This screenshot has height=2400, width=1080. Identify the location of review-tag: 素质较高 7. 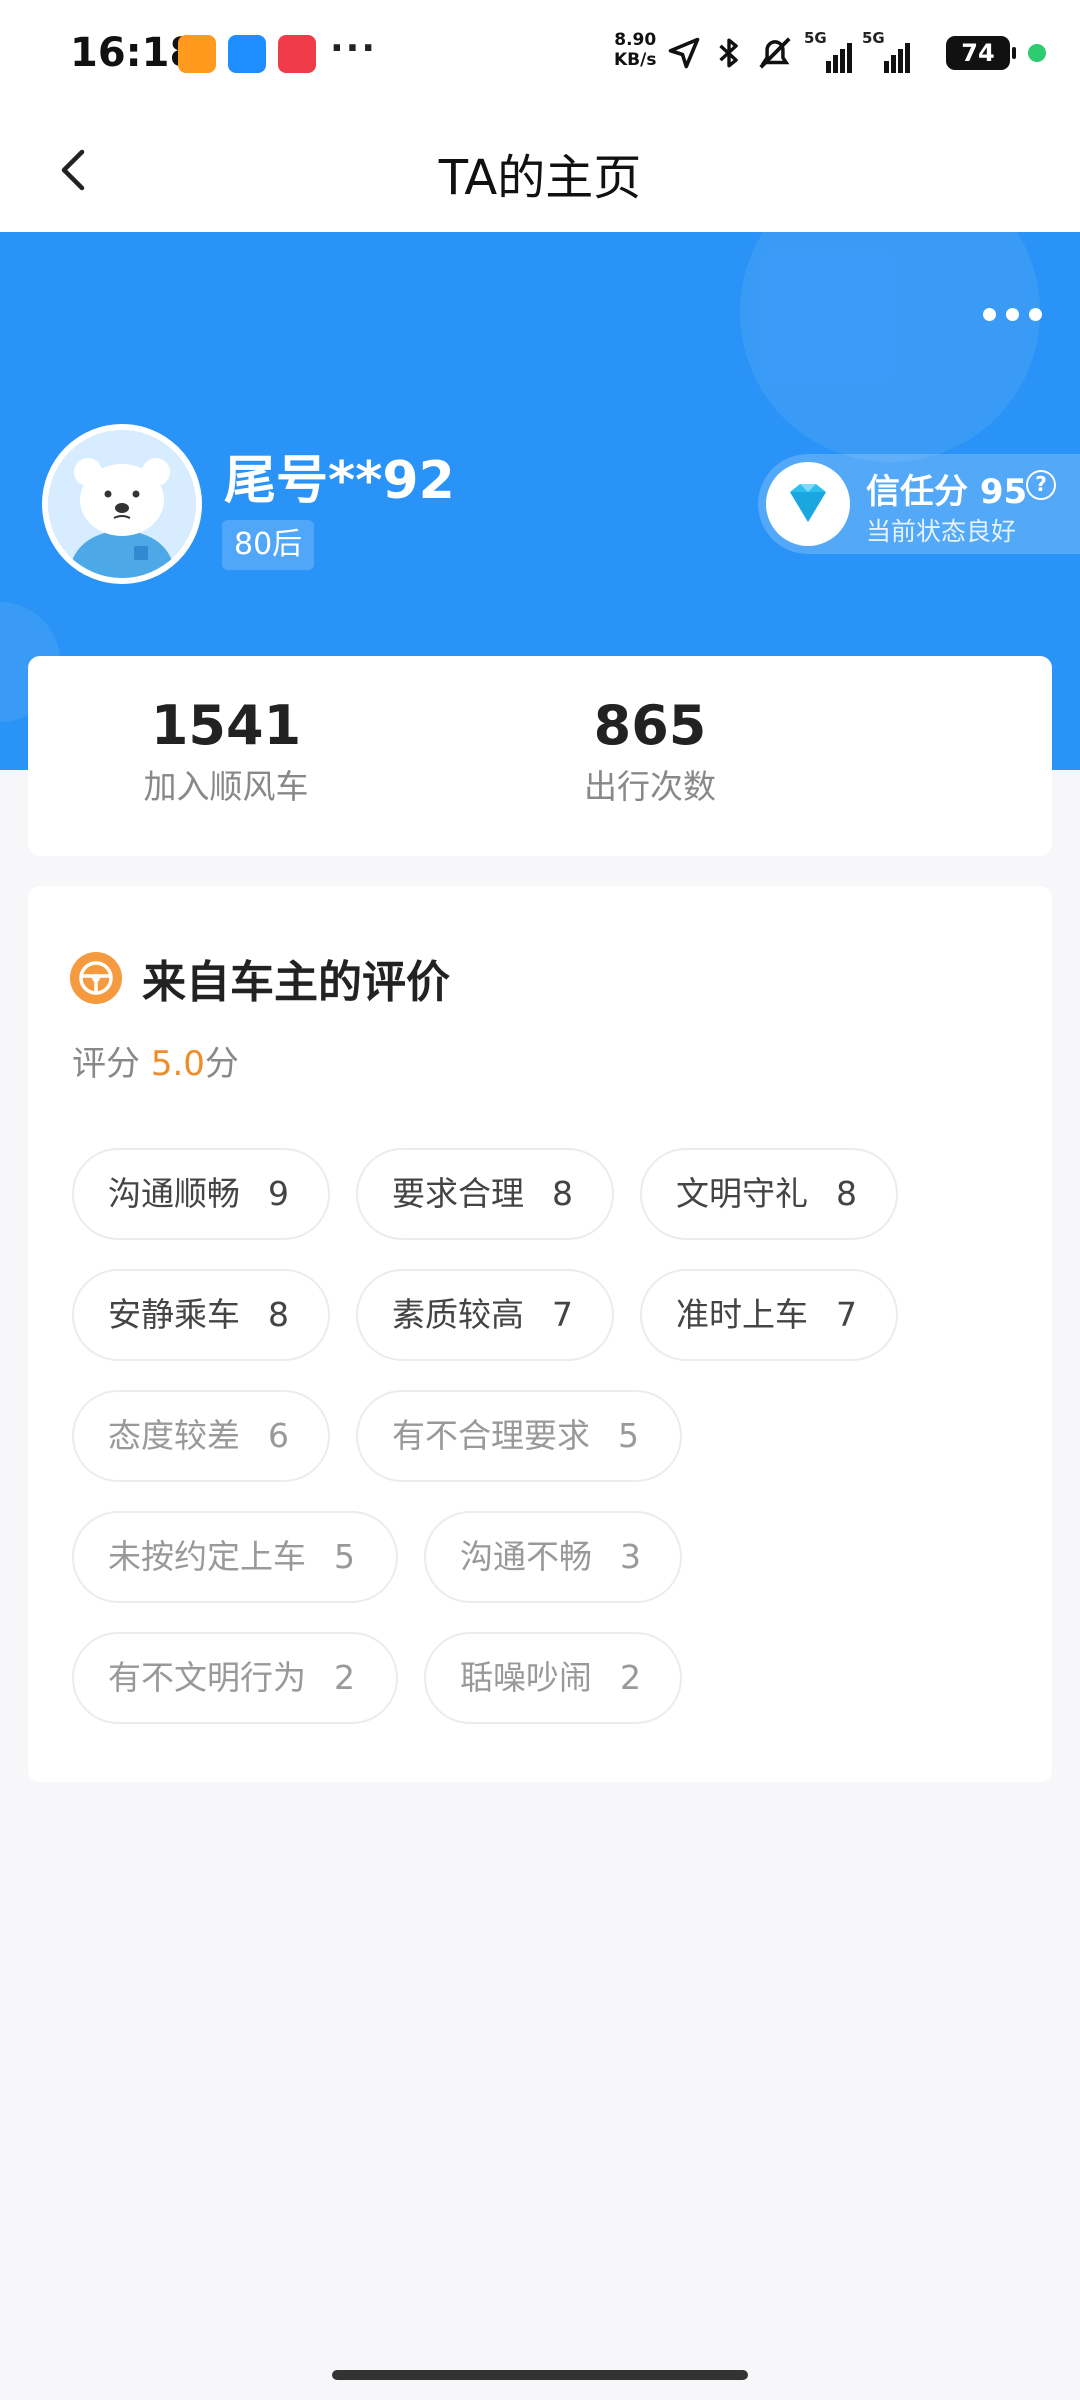
(485, 1315).